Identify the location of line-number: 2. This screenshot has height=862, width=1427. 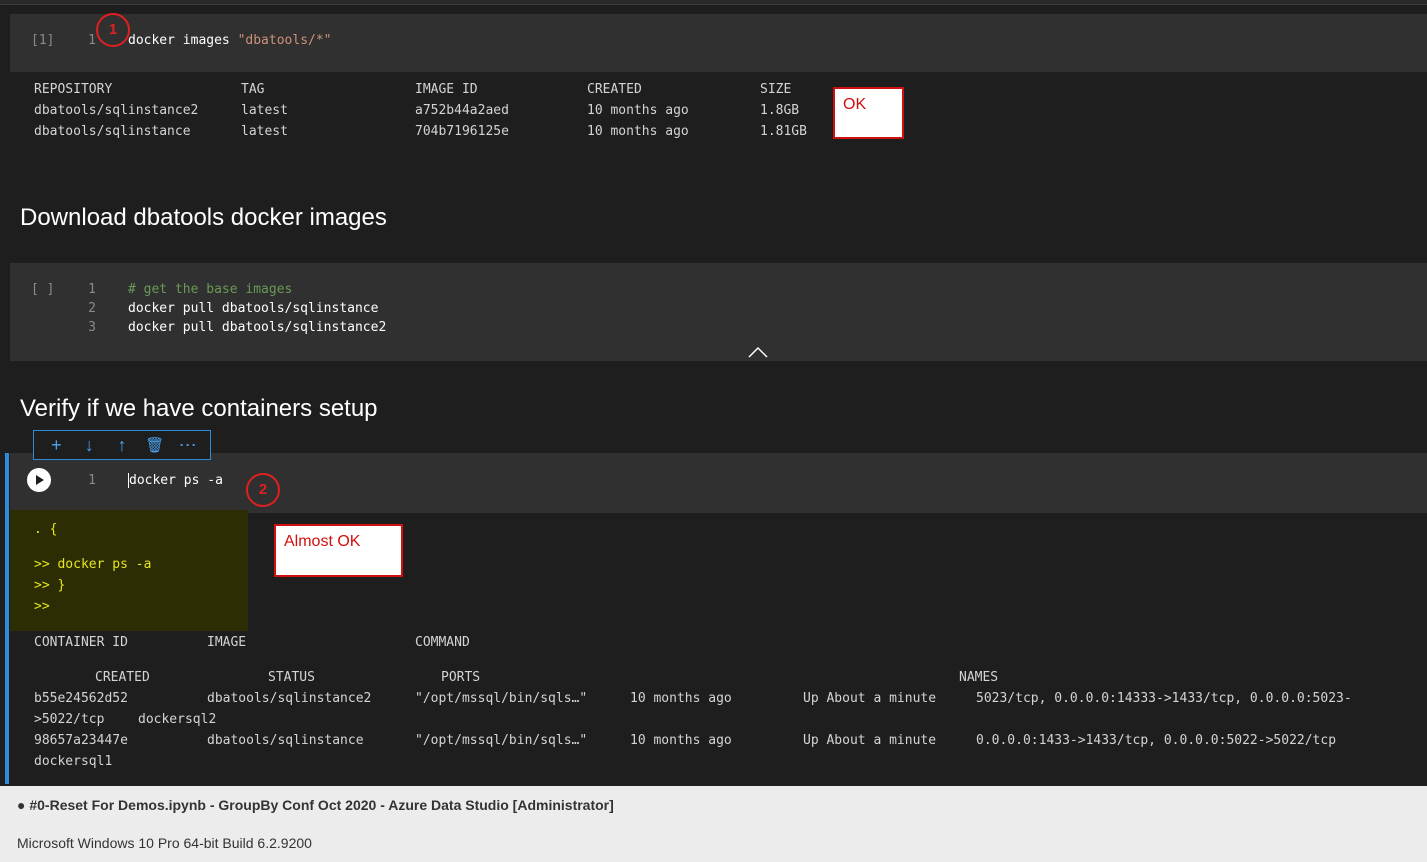
(92, 308).